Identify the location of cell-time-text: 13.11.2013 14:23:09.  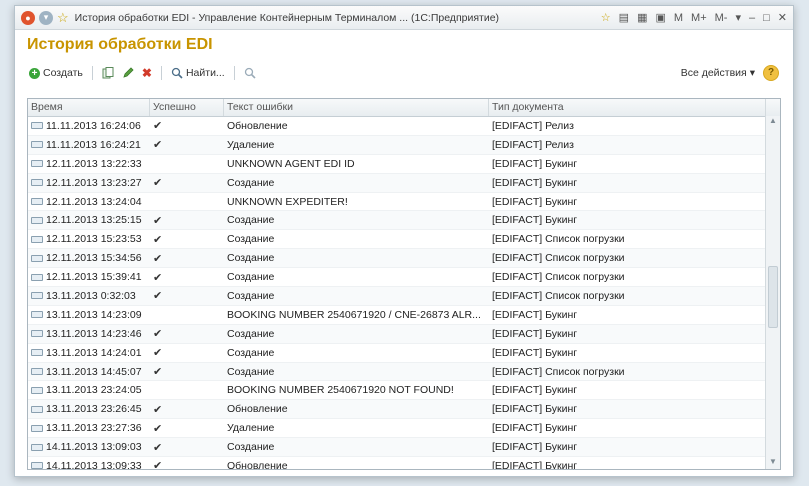
(94, 314).